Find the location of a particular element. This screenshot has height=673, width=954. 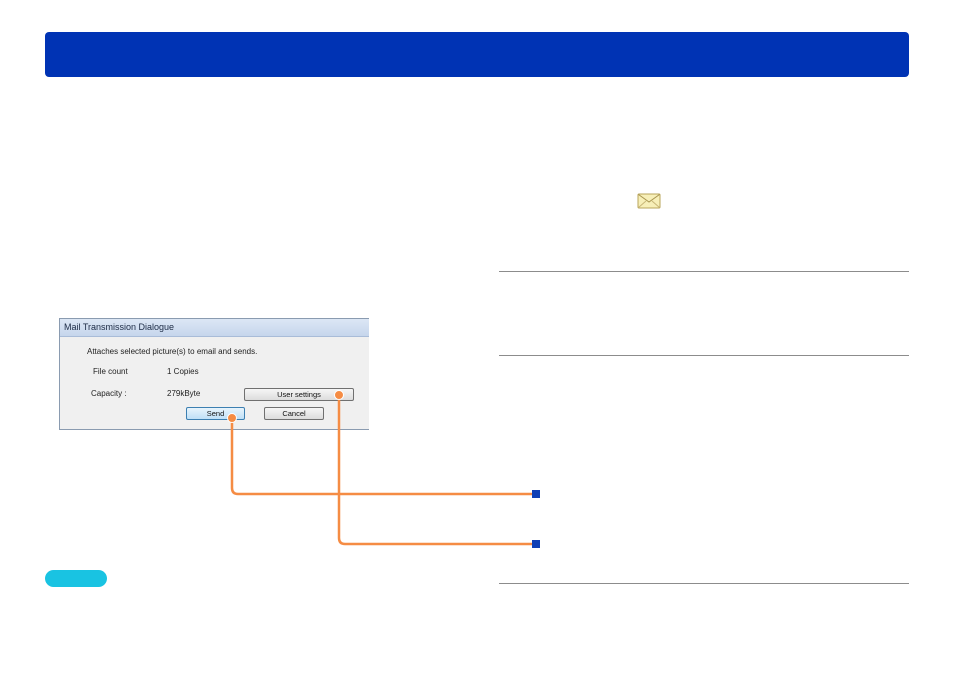

user-settings-callout-marker is located at coordinates (536, 544).